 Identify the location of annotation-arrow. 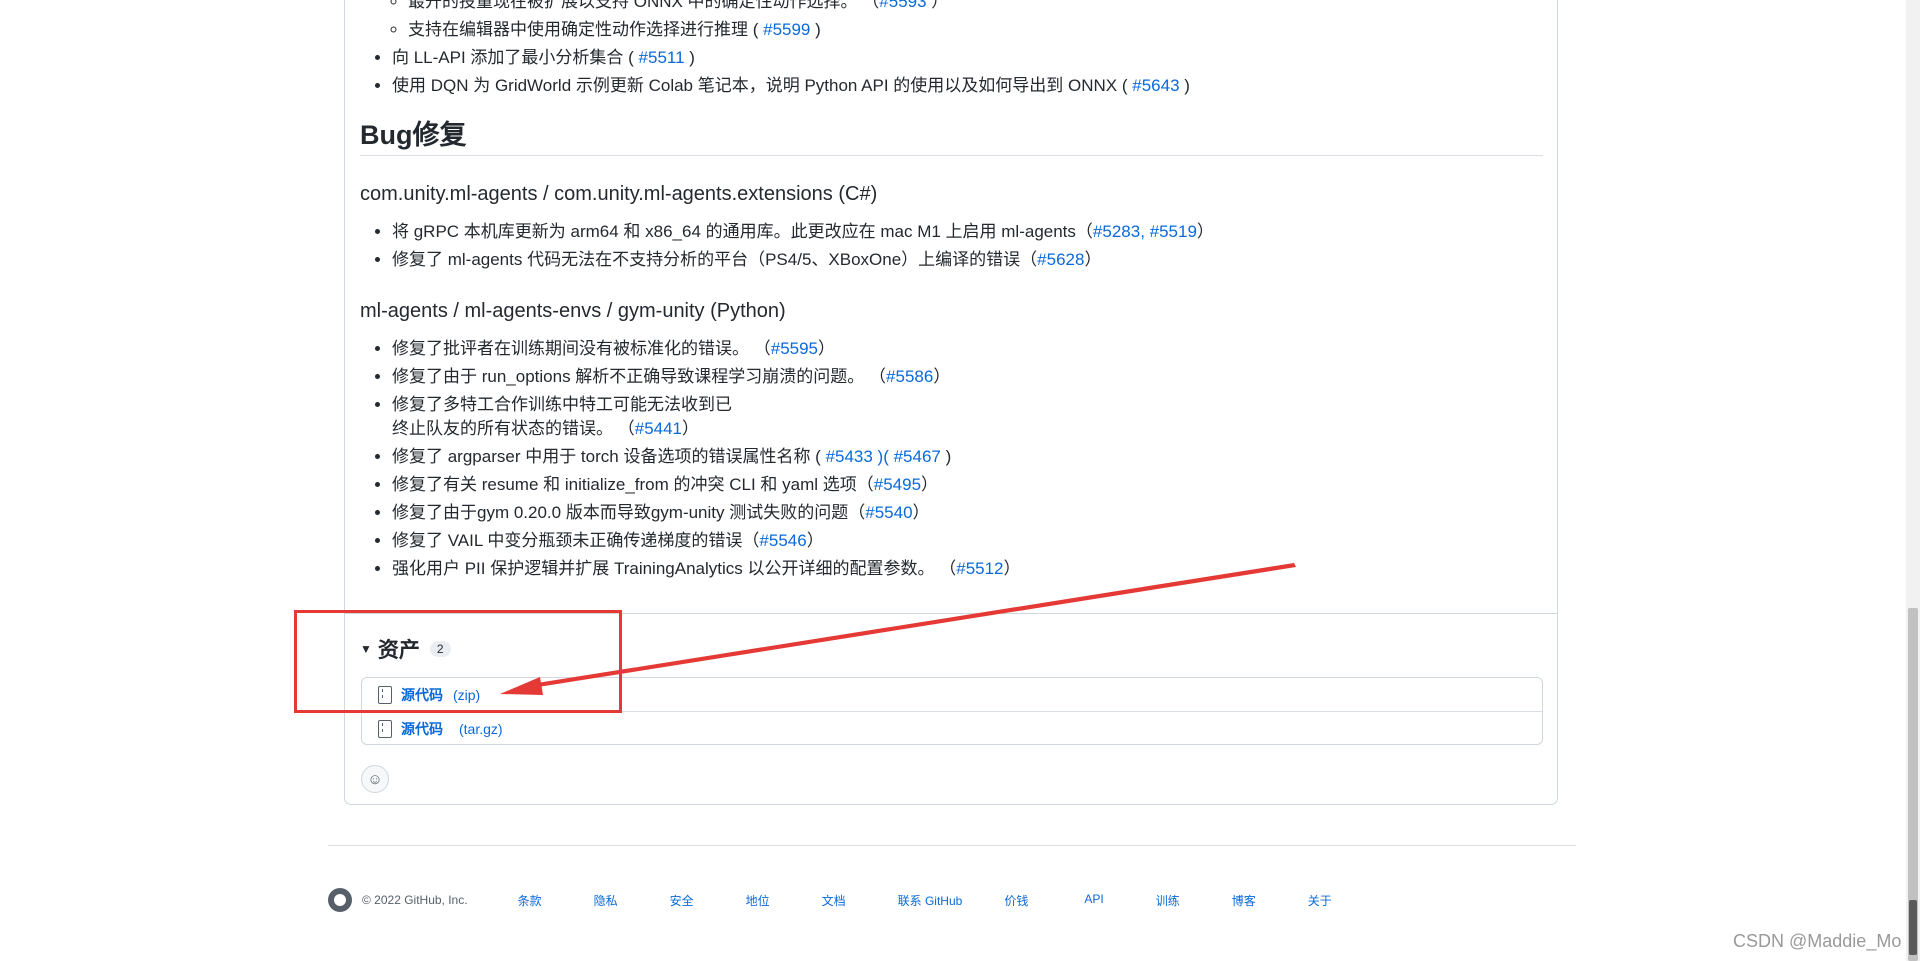
(898, 629).